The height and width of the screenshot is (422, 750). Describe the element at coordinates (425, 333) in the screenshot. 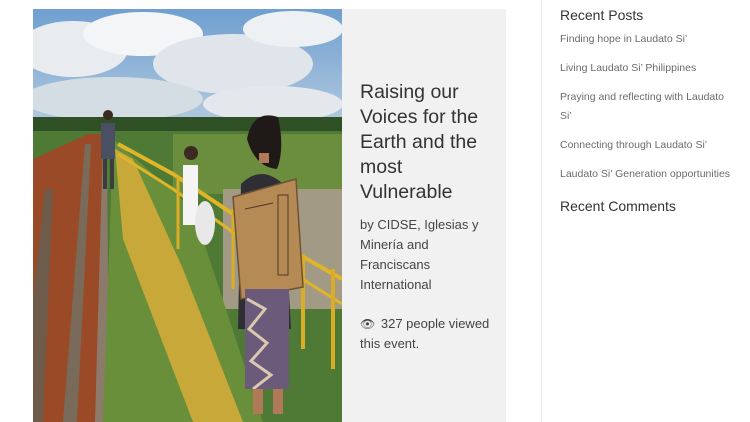

I see `views-count-text: 327 people viewed this event.` at that location.